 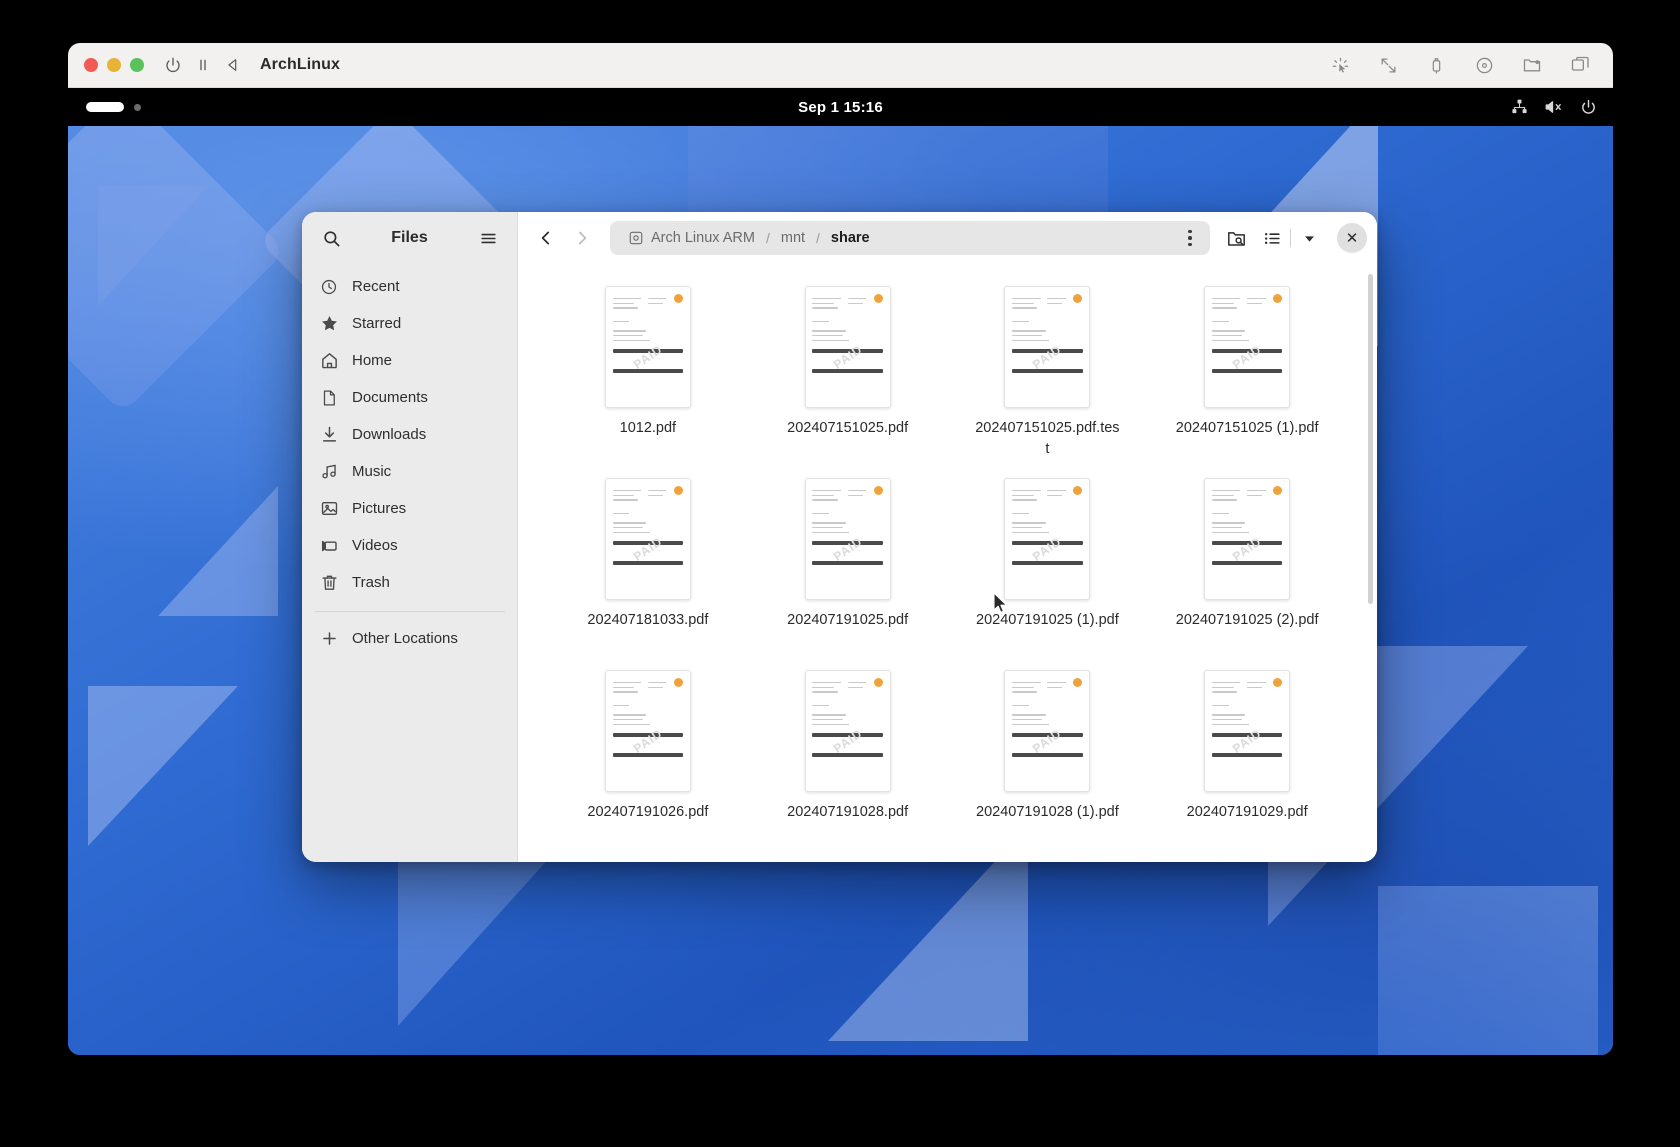 I want to click on volume-muted-icon, so click(x=1554, y=107).